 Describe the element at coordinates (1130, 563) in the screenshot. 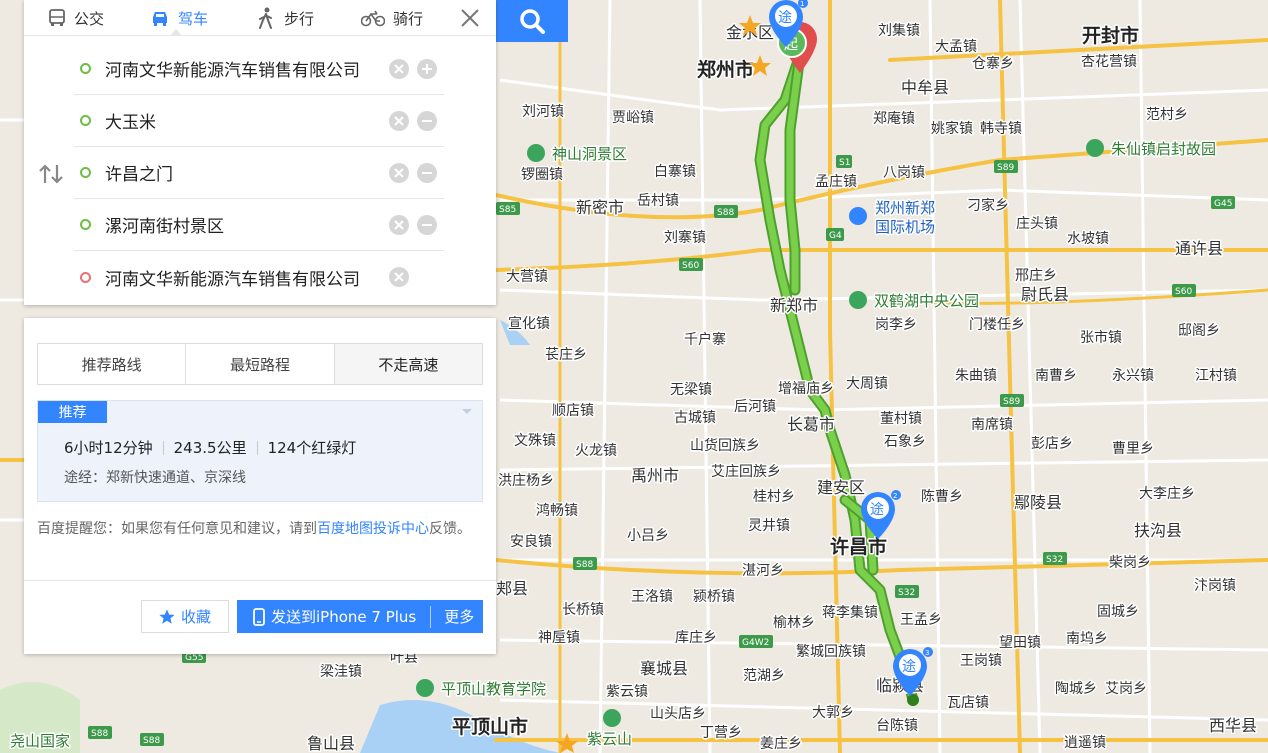

I see `svg-text: 柴岗乡` at that location.